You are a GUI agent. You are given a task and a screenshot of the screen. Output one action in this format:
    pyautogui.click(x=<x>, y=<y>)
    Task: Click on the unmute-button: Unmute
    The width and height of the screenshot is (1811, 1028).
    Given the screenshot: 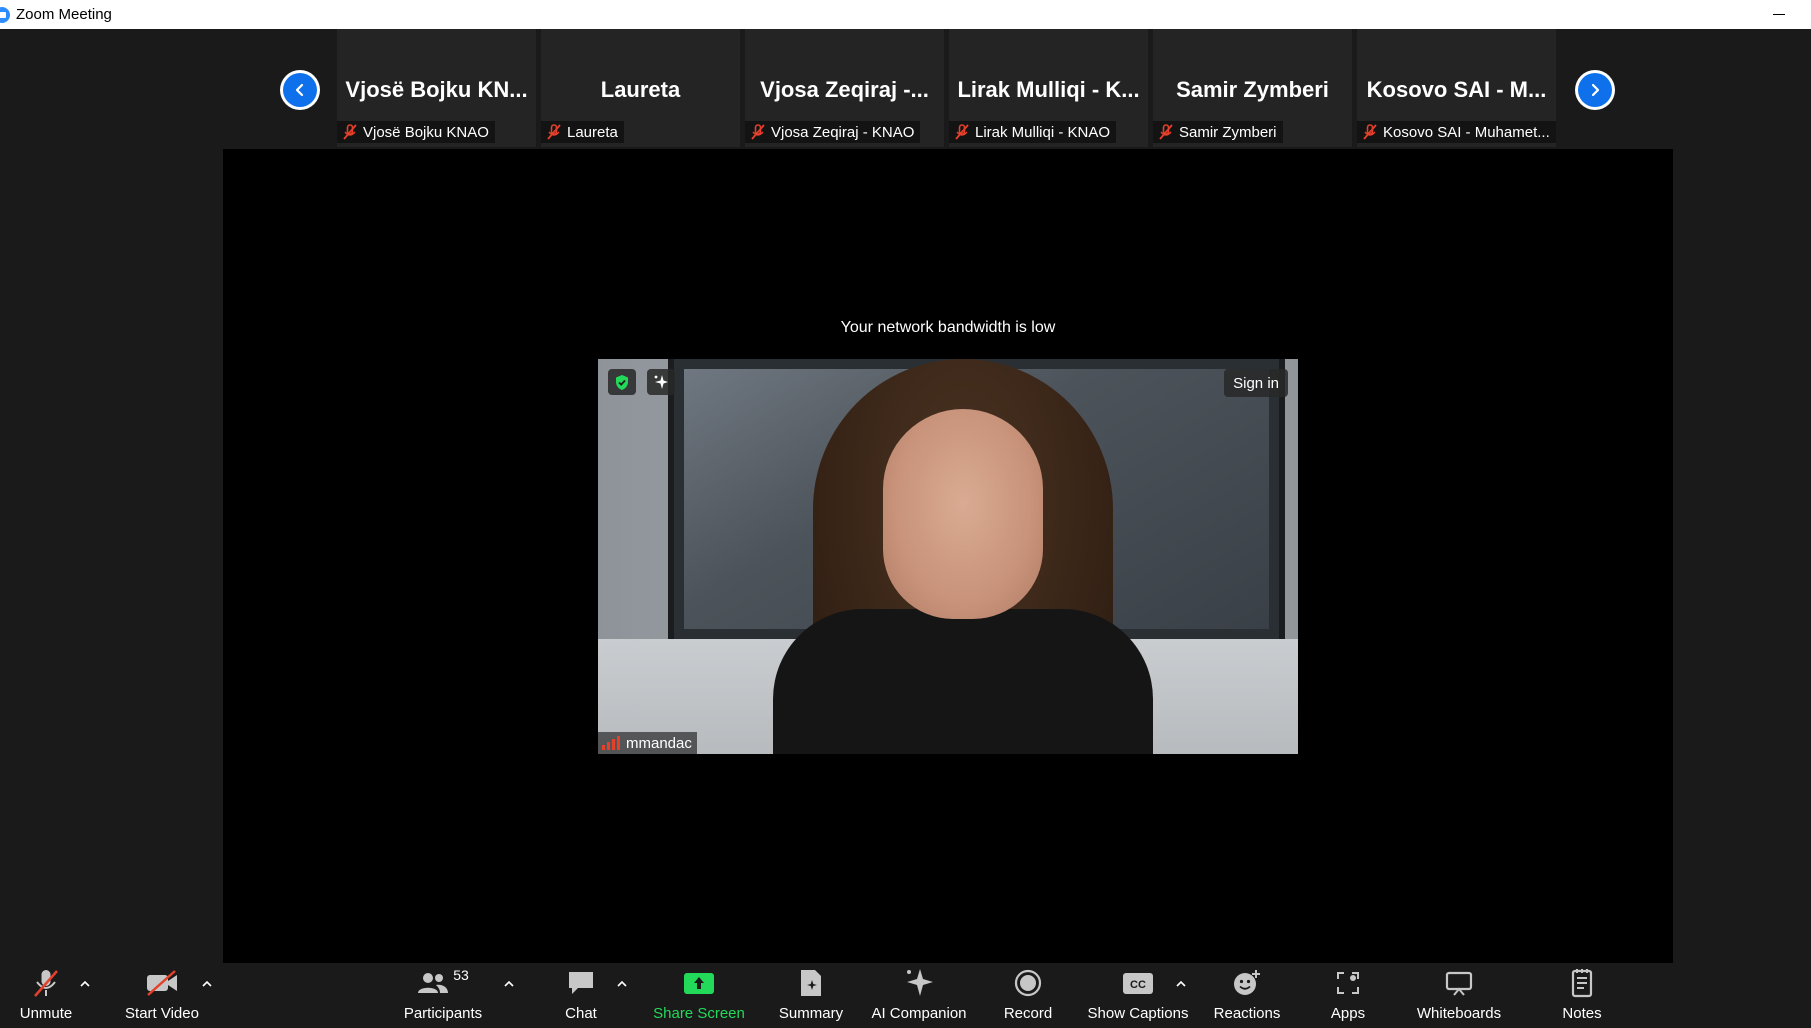 What is the action you would take?
    pyautogui.click(x=46, y=995)
    